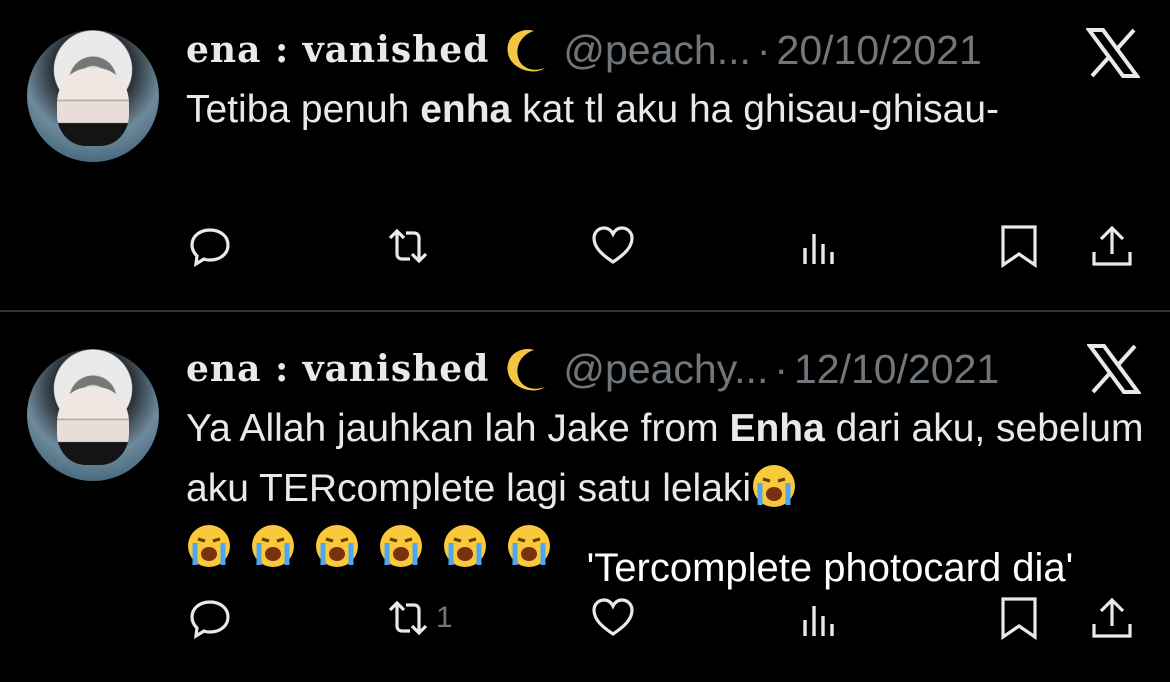 The image size is (1170, 682). I want to click on retweet-button: 1, so click(419, 618).